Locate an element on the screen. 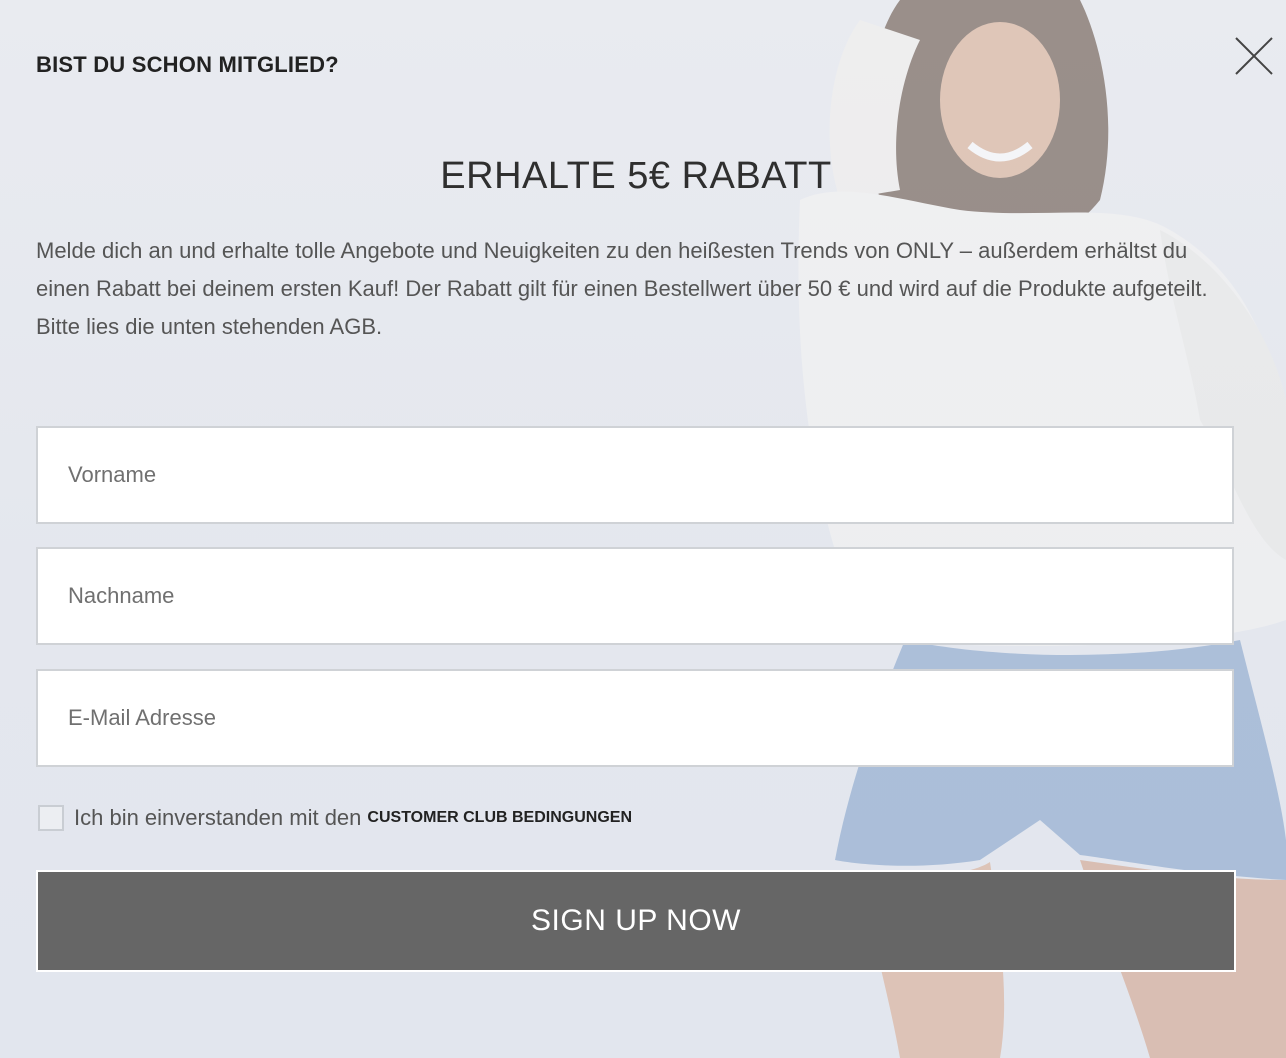 This screenshot has width=1286, height=1058. first-name-input is located at coordinates (635, 475).